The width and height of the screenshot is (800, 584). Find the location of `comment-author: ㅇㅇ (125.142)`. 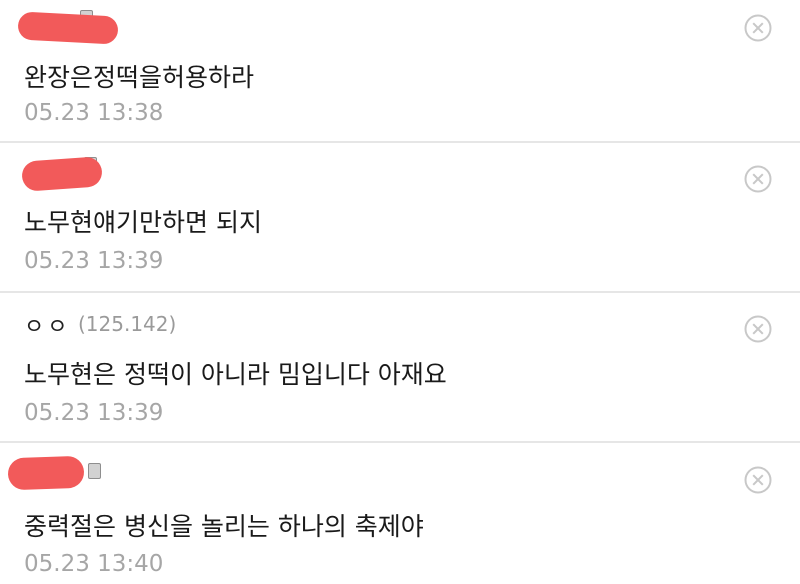

comment-author: ㅇㅇ (125.142) is located at coordinates (99, 322).